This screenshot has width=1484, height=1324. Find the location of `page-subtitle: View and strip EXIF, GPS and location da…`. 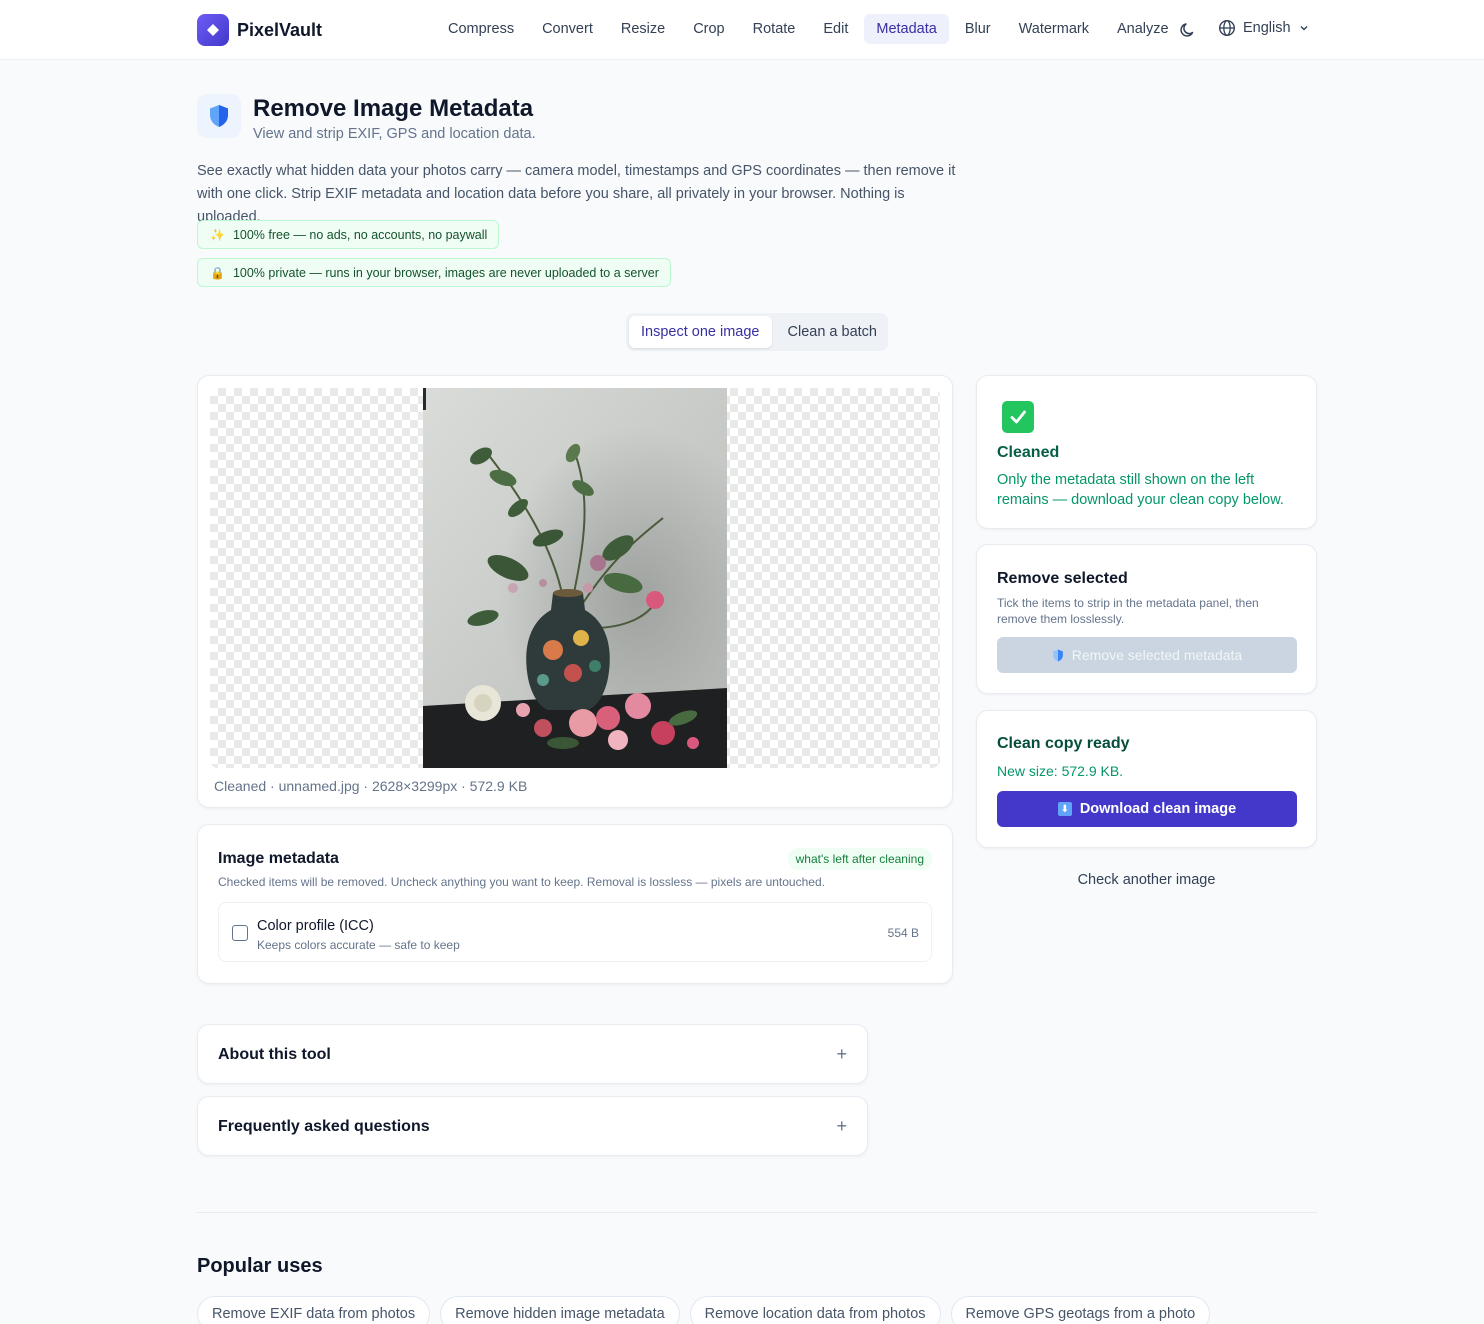

page-subtitle: View and strip EXIF, GPS and location da… is located at coordinates (394, 134).